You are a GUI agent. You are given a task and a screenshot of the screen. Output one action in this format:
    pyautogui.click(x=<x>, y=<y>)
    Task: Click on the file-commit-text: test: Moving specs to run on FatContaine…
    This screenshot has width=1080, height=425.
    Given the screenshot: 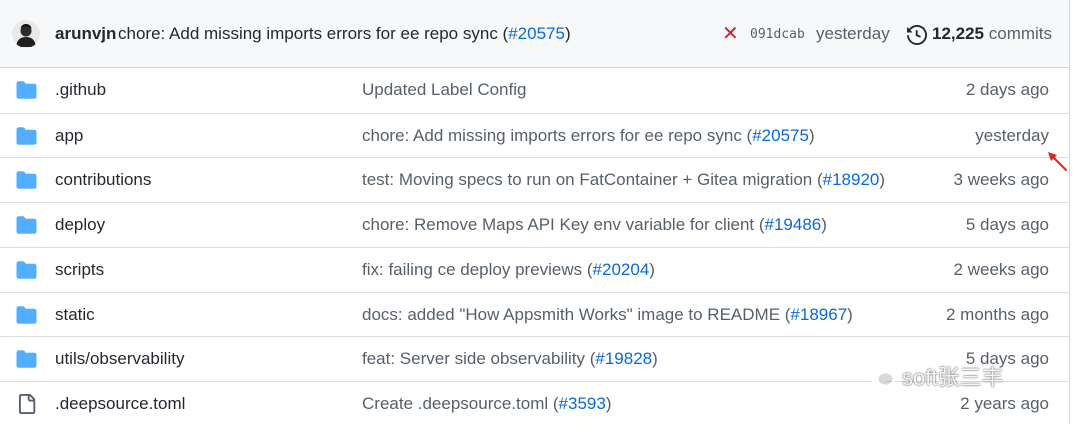 What is the action you would take?
    pyautogui.click(x=592, y=179)
    